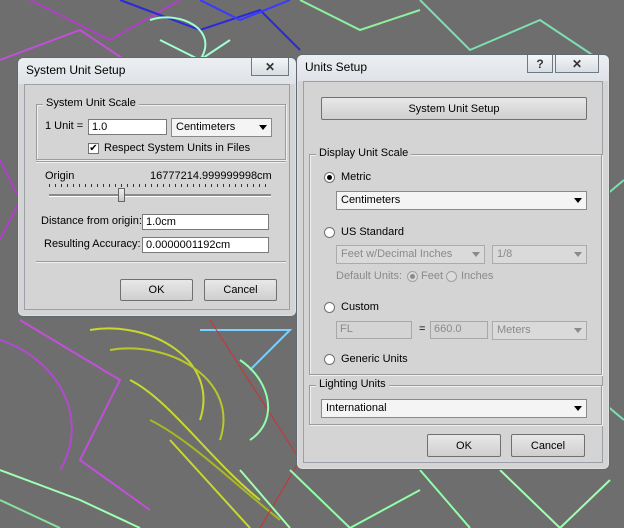 The width and height of the screenshot is (624, 528). I want to click on system-dialog-close-button: ✕, so click(270, 67).